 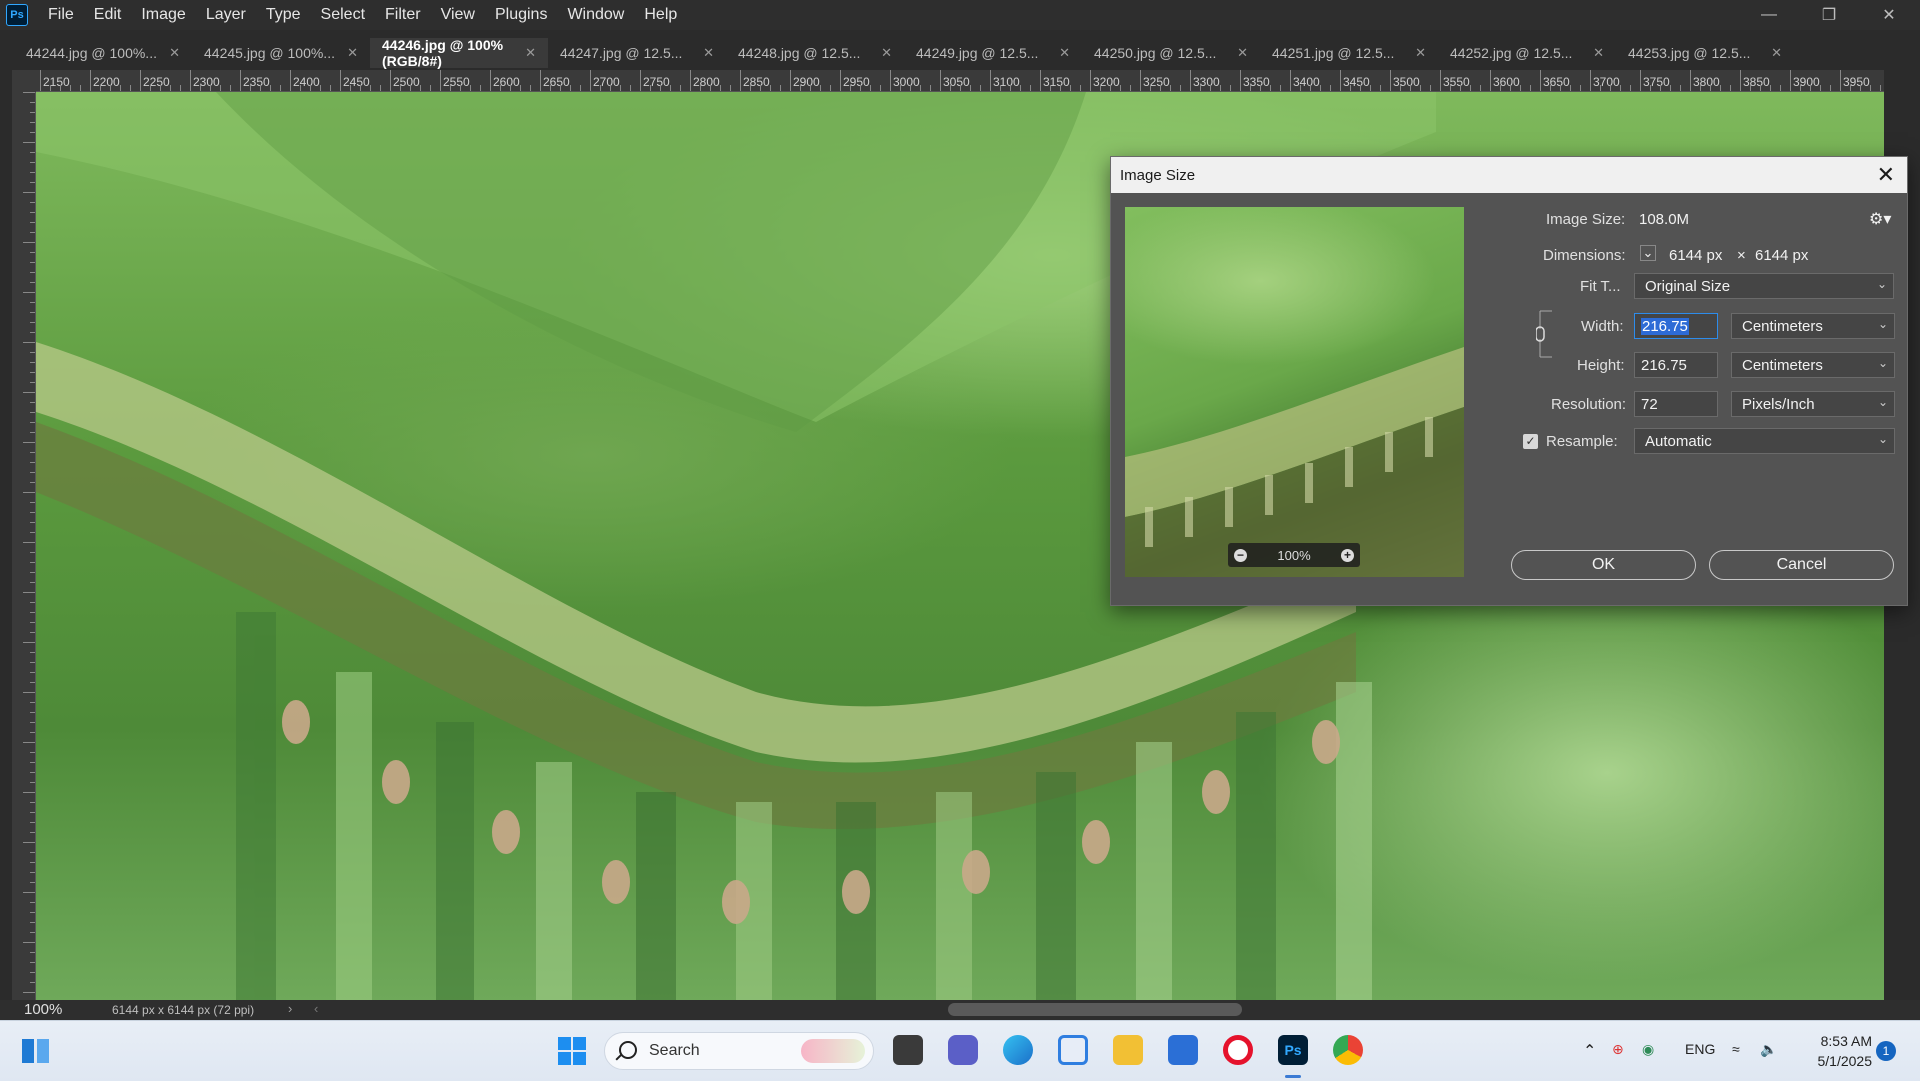 What do you see at coordinates (1886, 175) in the screenshot?
I see `dialog-close-icon: ✕` at bounding box center [1886, 175].